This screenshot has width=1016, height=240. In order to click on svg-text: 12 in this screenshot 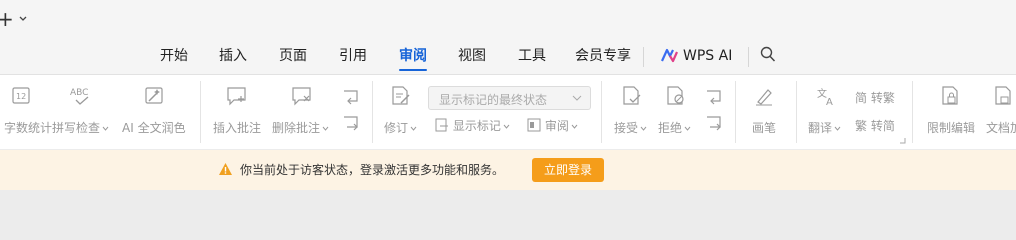, I will do `click(21, 96)`.